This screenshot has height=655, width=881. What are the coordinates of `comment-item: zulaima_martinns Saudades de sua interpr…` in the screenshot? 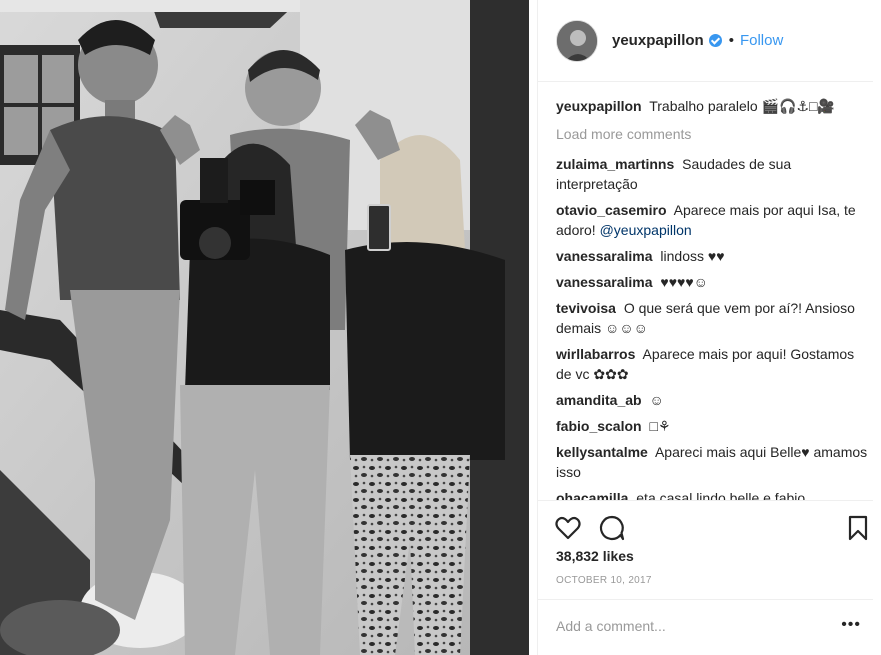 It's located at (714, 174).